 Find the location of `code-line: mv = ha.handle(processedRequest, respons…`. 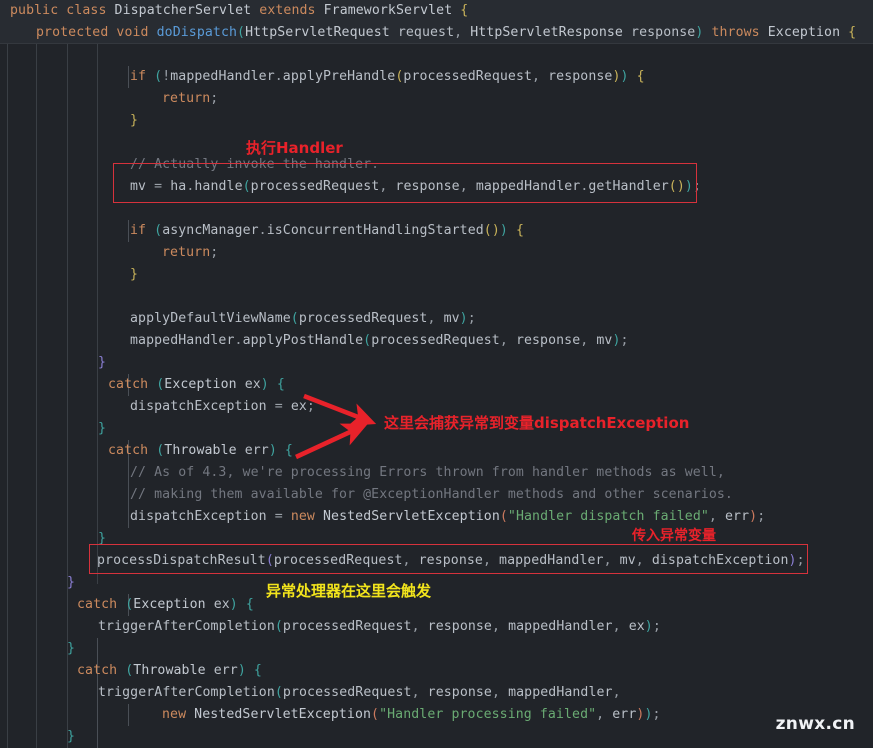

code-line: mv = ha.handle(processedRequest, respons… is located at coordinates (415, 186).